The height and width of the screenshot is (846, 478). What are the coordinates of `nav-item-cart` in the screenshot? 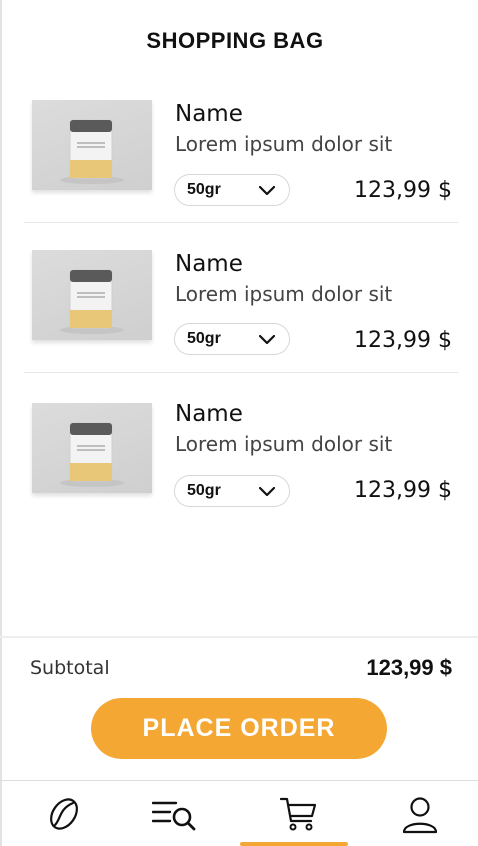 It's located at (298, 815).